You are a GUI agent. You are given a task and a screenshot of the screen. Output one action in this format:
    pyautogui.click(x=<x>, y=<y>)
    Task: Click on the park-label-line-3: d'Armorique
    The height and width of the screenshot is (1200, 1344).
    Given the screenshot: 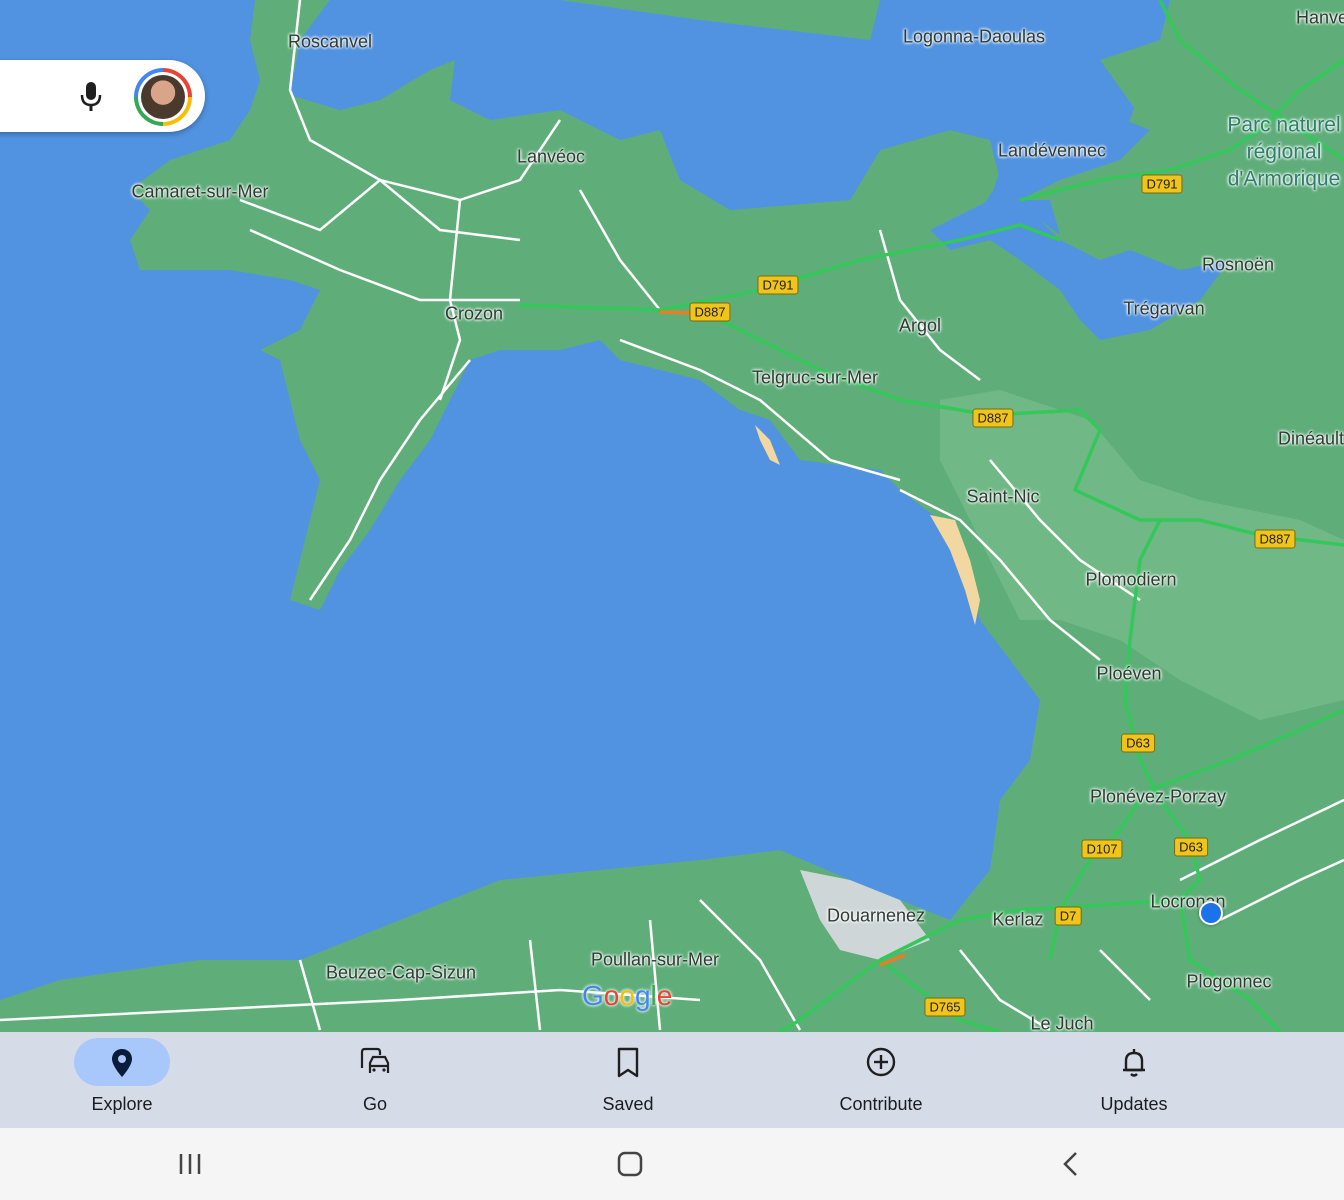 What is the action you would take?
    pyautogui.click(x=1284, y=179)
    